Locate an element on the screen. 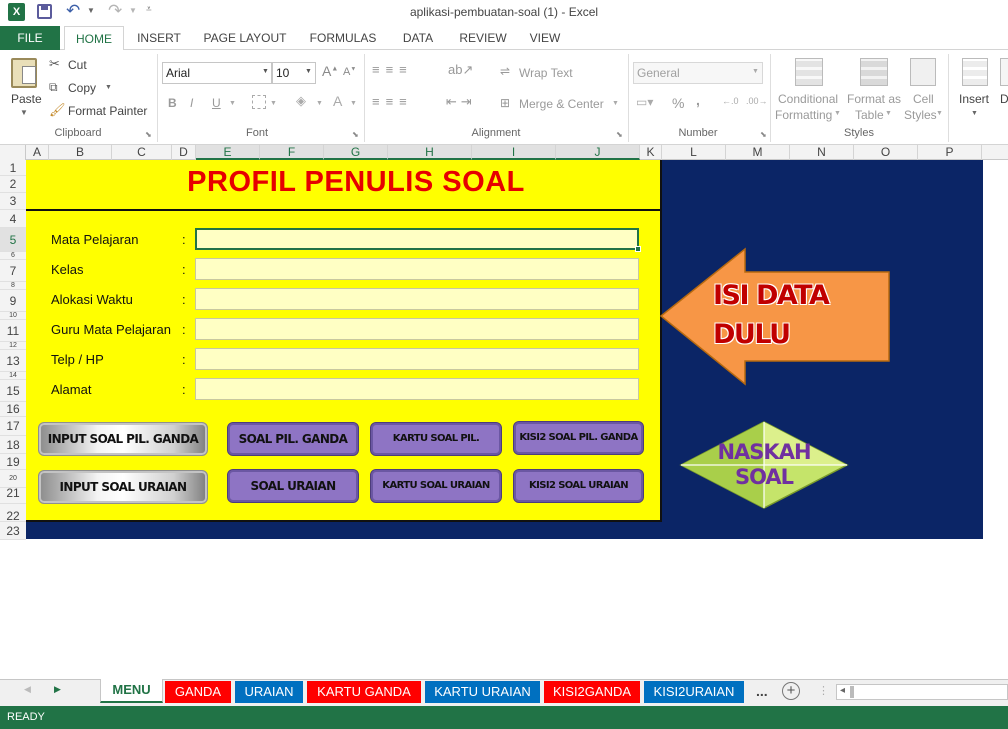 The width and height of the screenshot is (1008, 729). conditional-formatting-dropdown-icon: ▼ is located at coordinates (837, 113).